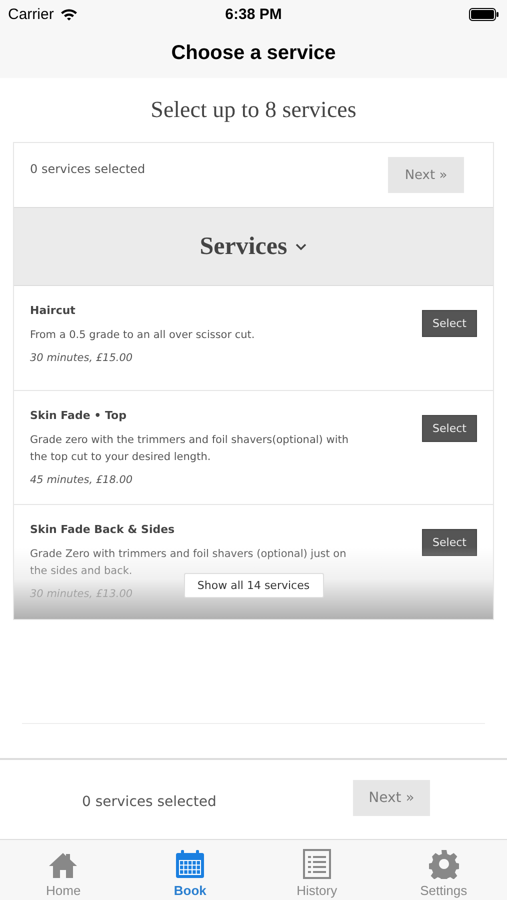 Image resolution: width=507 pixels, height=900 pixels. What do you see at coordinates (190, 864) in the screenshot?
I see `calendar-icon` at bounding box center [190, 864].